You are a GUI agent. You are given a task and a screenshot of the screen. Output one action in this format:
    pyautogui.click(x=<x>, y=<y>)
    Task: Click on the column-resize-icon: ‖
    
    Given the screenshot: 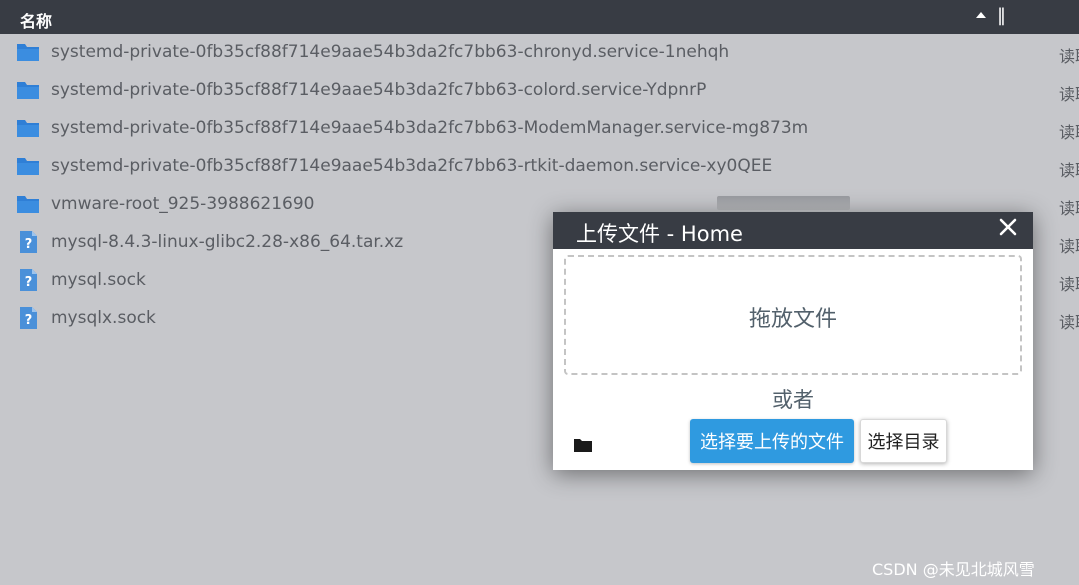 What is the action you would take?
    pyautogui.click(x=1001, y=16)
    